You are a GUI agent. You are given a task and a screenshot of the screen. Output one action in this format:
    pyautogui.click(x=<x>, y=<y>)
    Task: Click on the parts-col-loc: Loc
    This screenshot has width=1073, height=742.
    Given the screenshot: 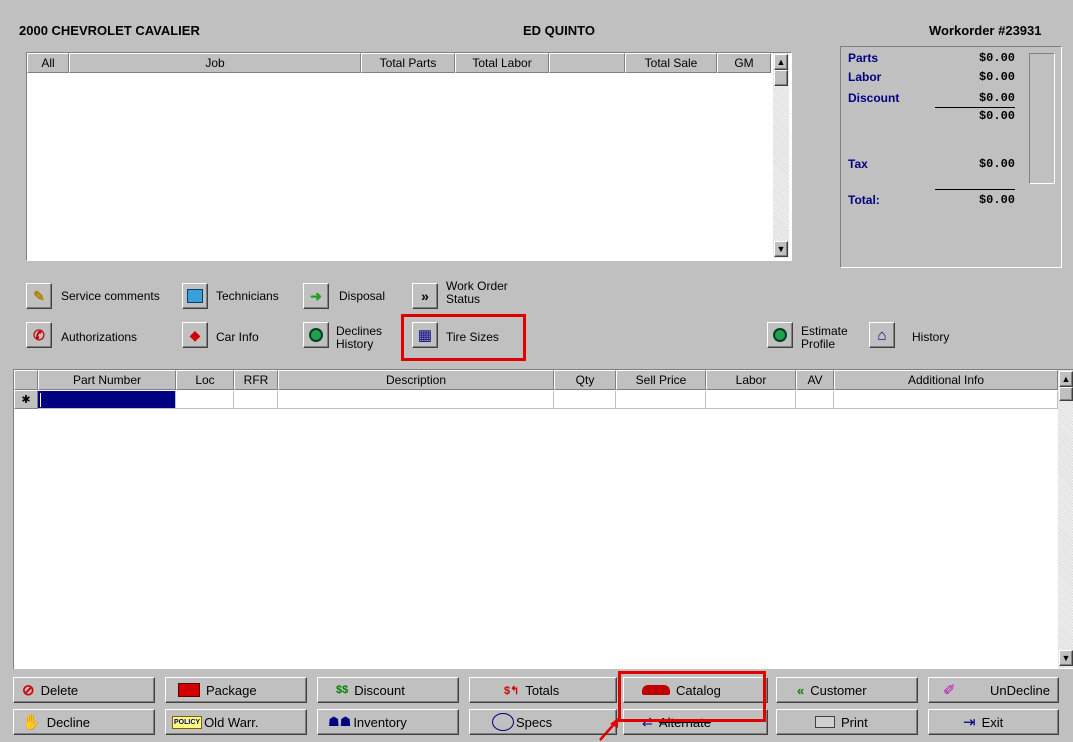 What is the action you would take?
    pyautogui.click(x=205, y=380)
    